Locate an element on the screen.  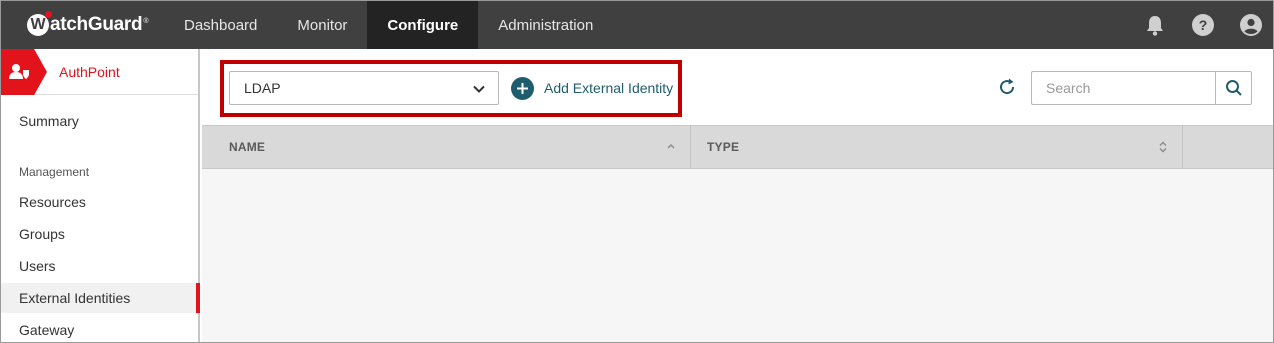
search-icon is located at coordinates (1233, 88).